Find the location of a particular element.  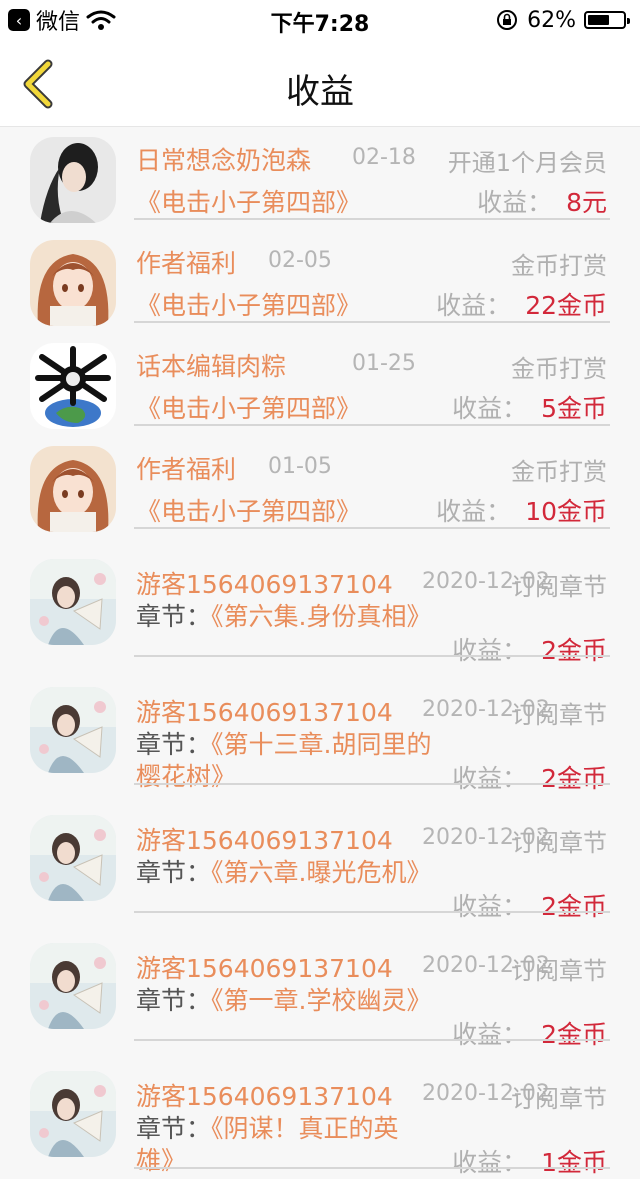

battery-icon is located at coordinates (607, 20).